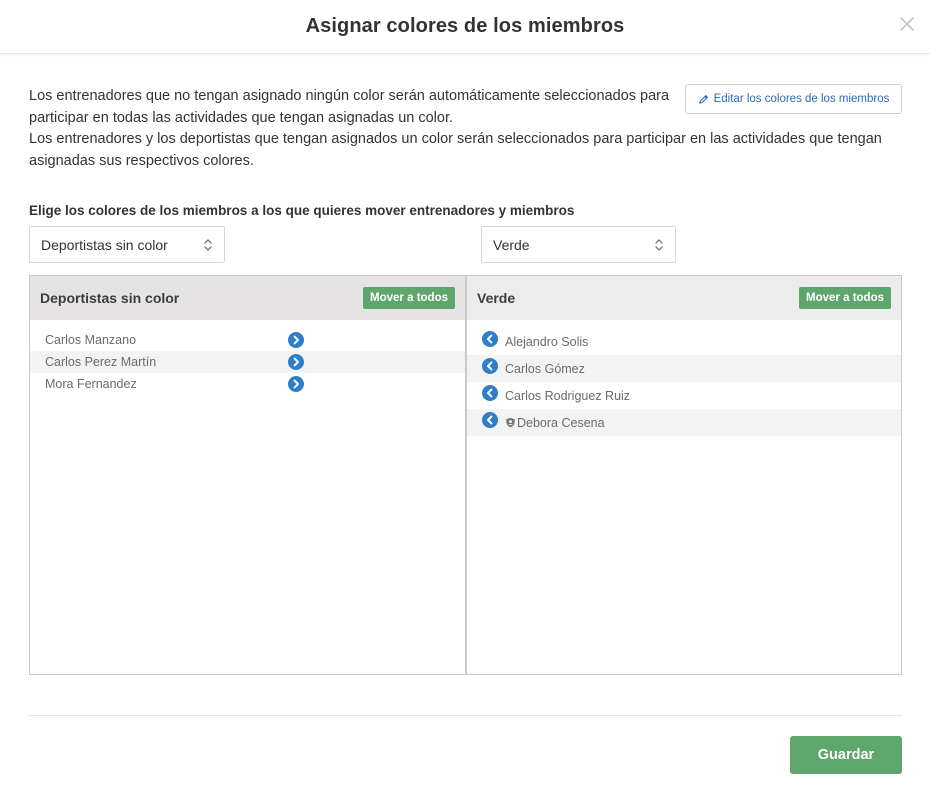 Image resolution: width=930 pixels, height=804 pixels. I want to click on member-row: Mora Fernandez, so click(247, 384).